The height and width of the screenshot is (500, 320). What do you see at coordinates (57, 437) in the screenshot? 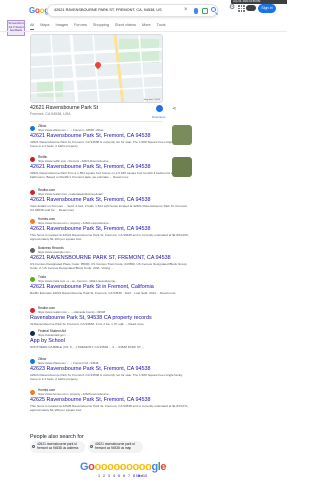
I see `people-also-search-heading: People also search for` at bounding box center [57, 437].